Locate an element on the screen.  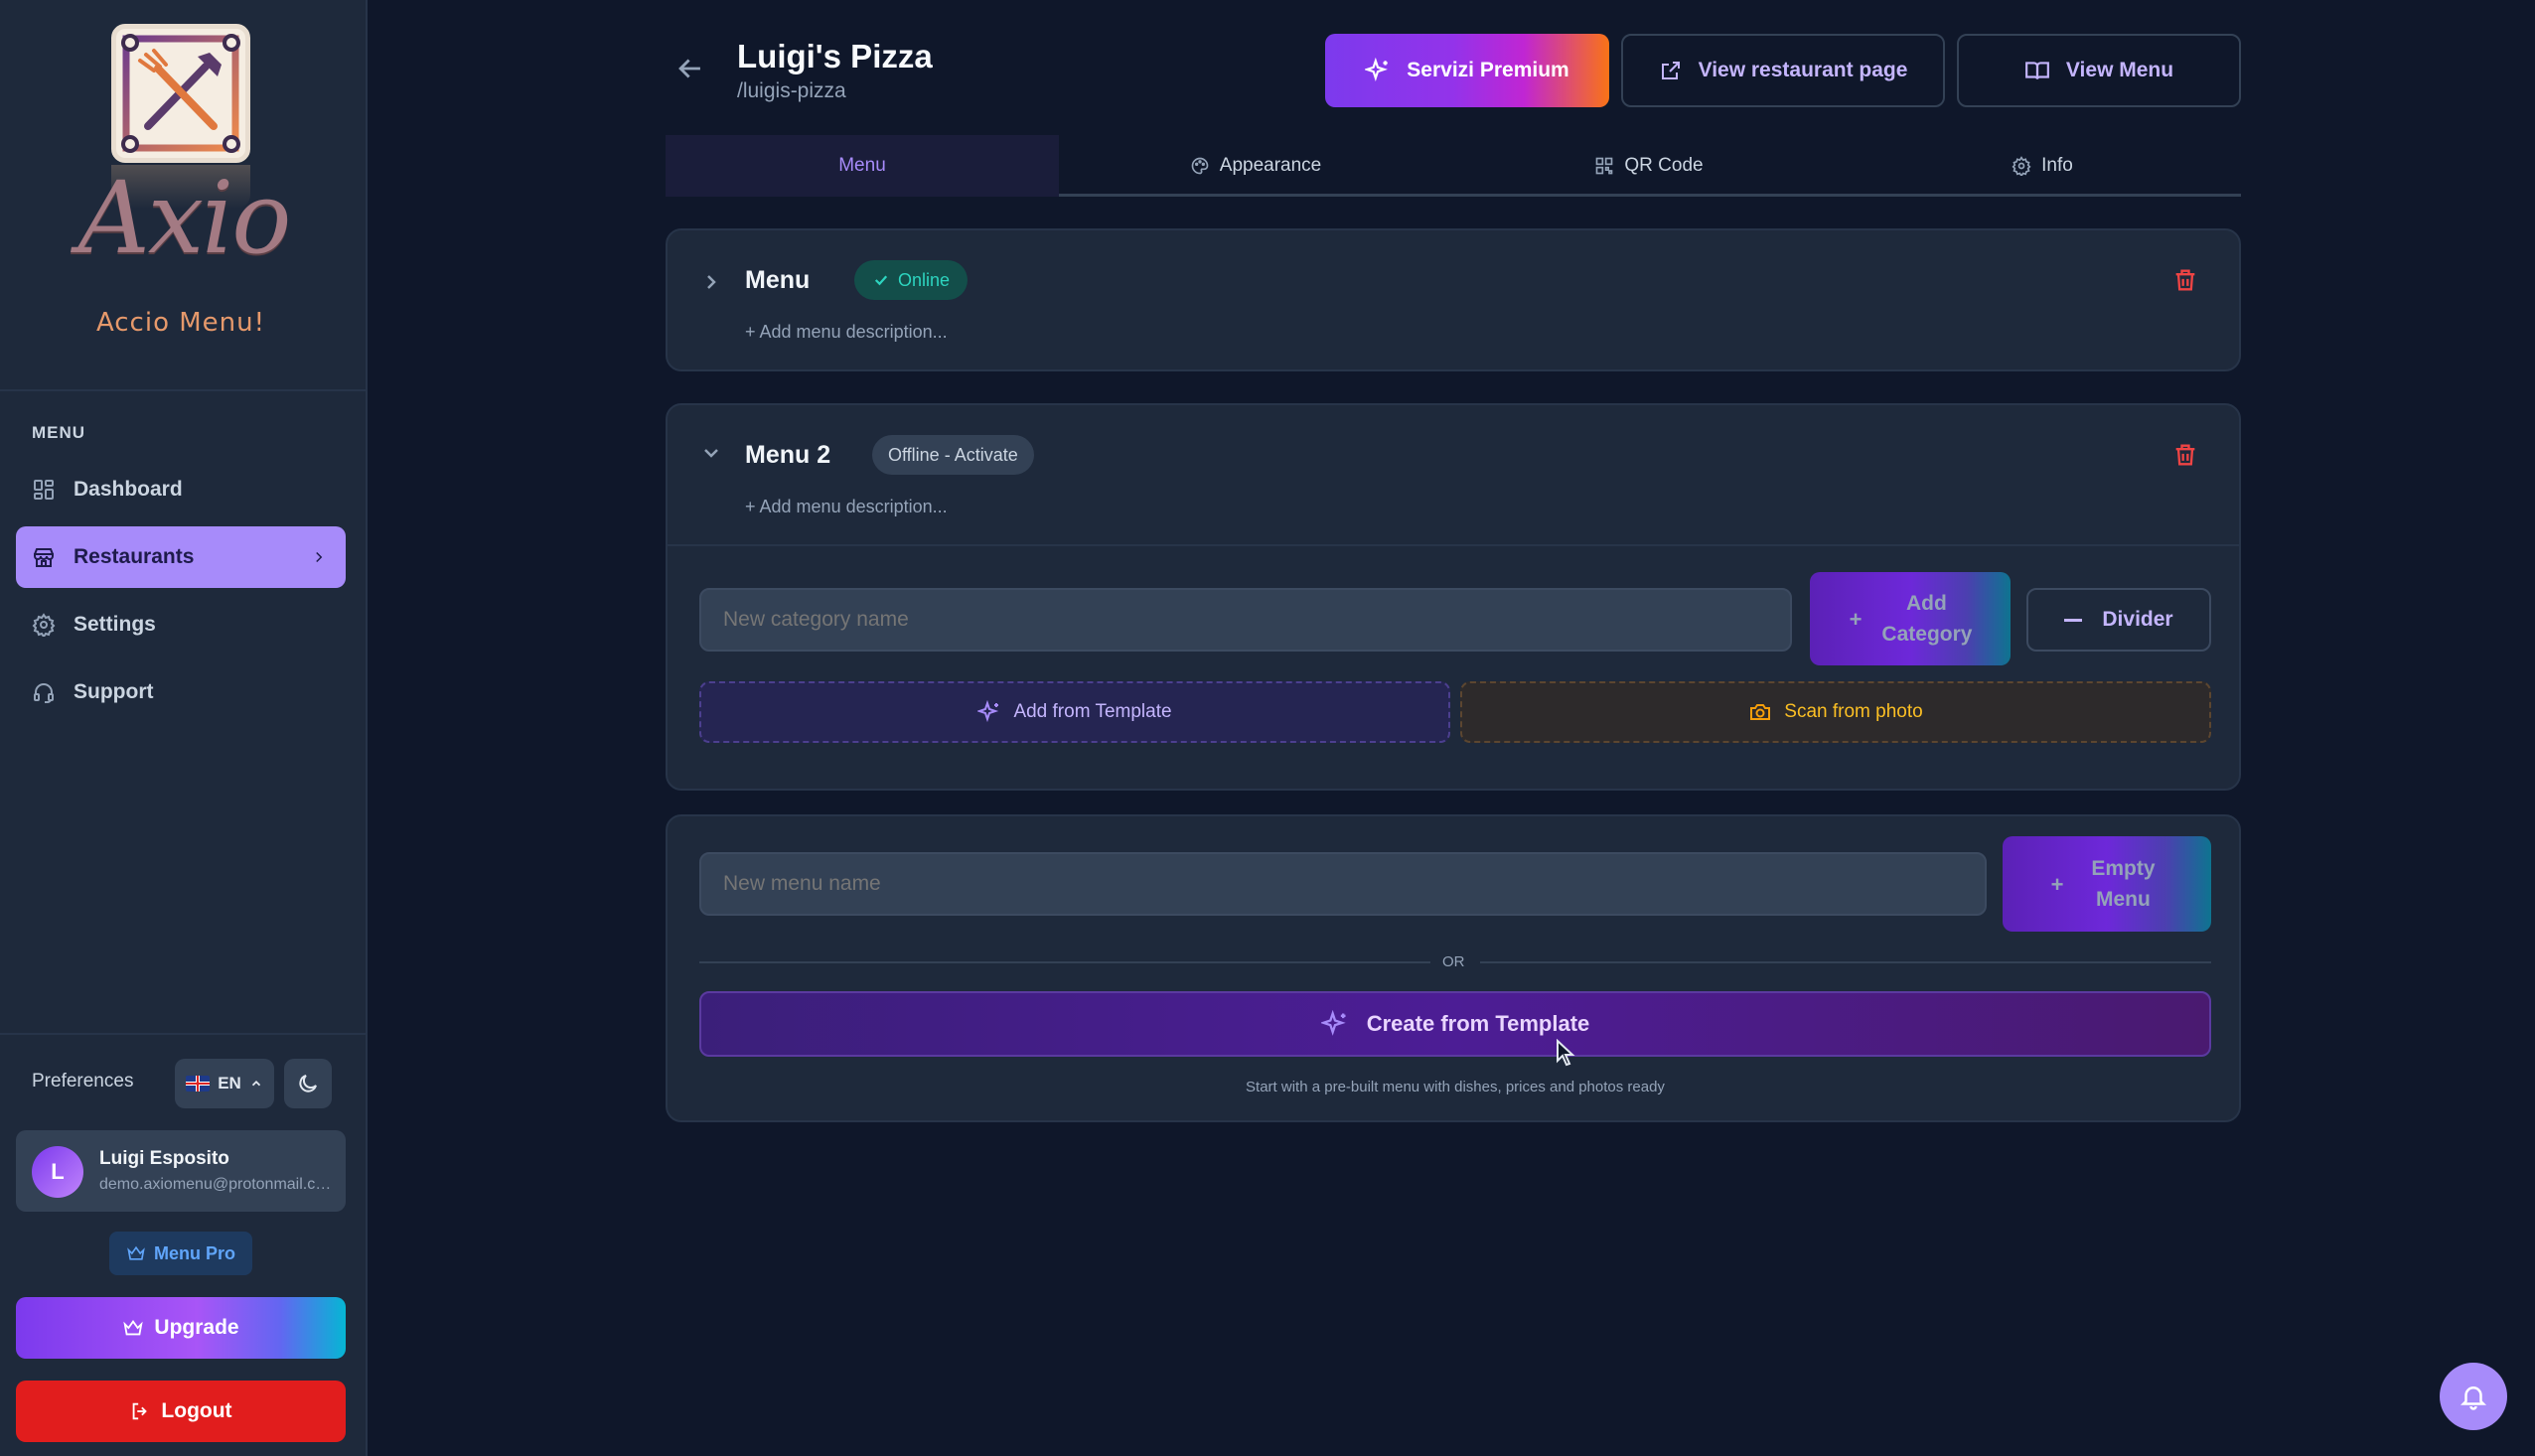
sidebar-item-settings: Settings is located at coordinates (181, 624).